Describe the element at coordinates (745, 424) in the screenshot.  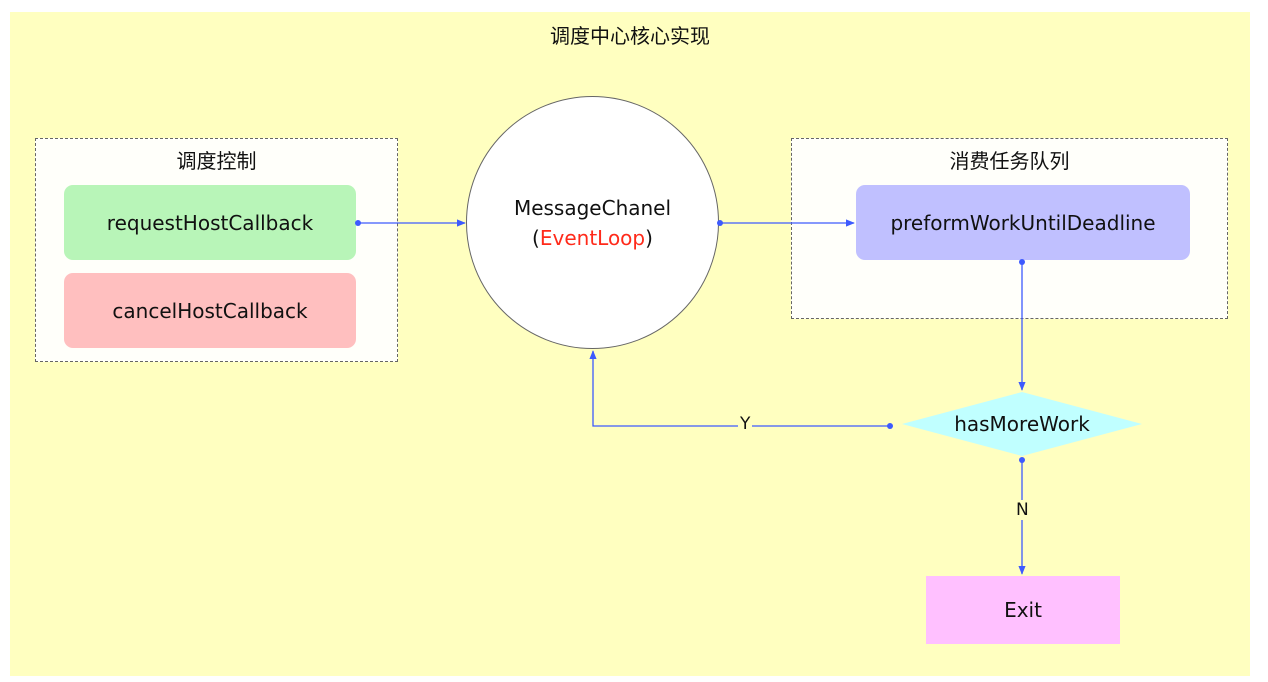
I see `edge-label-yes: Y` at that location.